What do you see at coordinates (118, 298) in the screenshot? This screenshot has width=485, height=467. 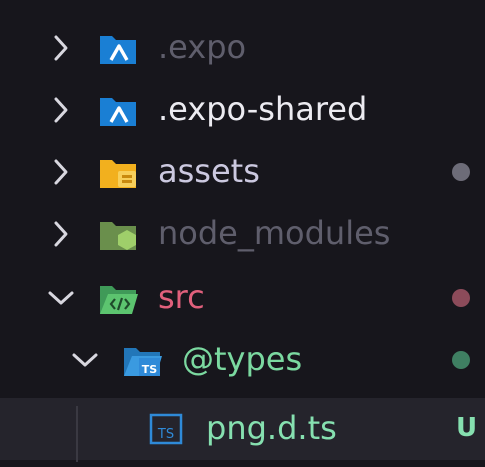 I see `src-folder-icon` at bounding box center [118, 298].